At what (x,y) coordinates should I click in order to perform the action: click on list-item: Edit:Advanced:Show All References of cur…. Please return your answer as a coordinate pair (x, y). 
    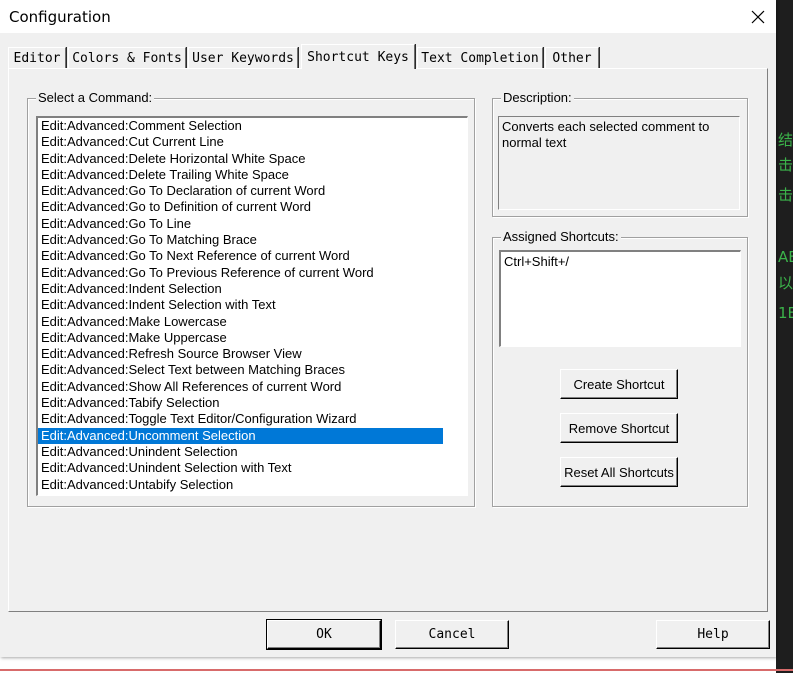
    Looking at the image, I should click on (240, 387).